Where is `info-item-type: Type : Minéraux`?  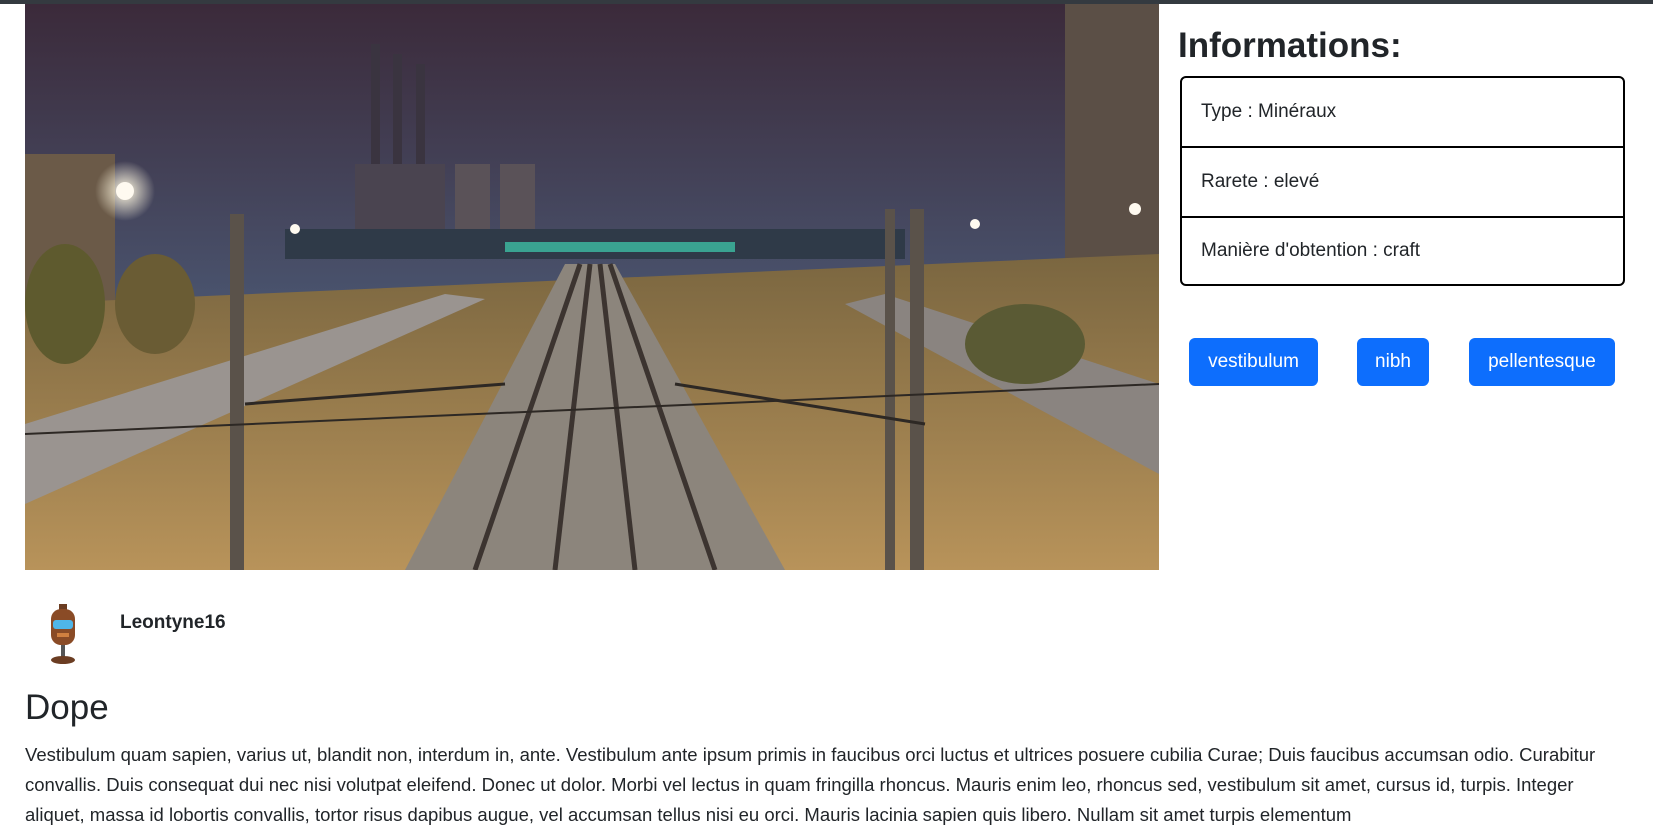 info-item-type: Type : Minéraux is located at coordinates (1402, 113).